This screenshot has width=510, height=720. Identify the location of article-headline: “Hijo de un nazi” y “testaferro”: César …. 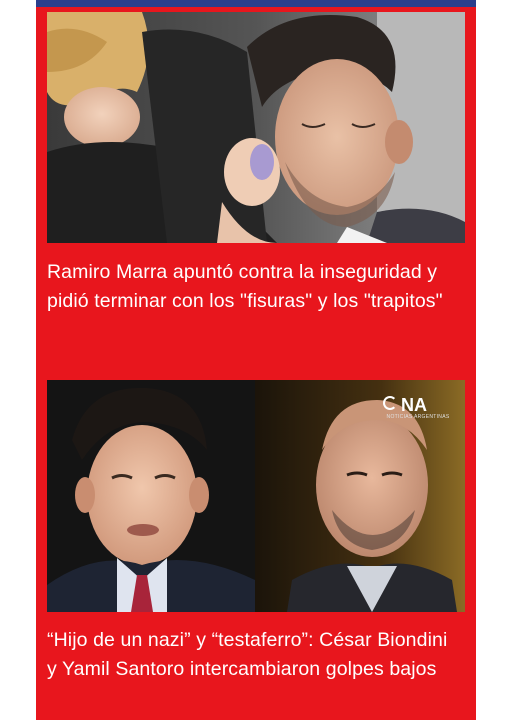
(254, 655).